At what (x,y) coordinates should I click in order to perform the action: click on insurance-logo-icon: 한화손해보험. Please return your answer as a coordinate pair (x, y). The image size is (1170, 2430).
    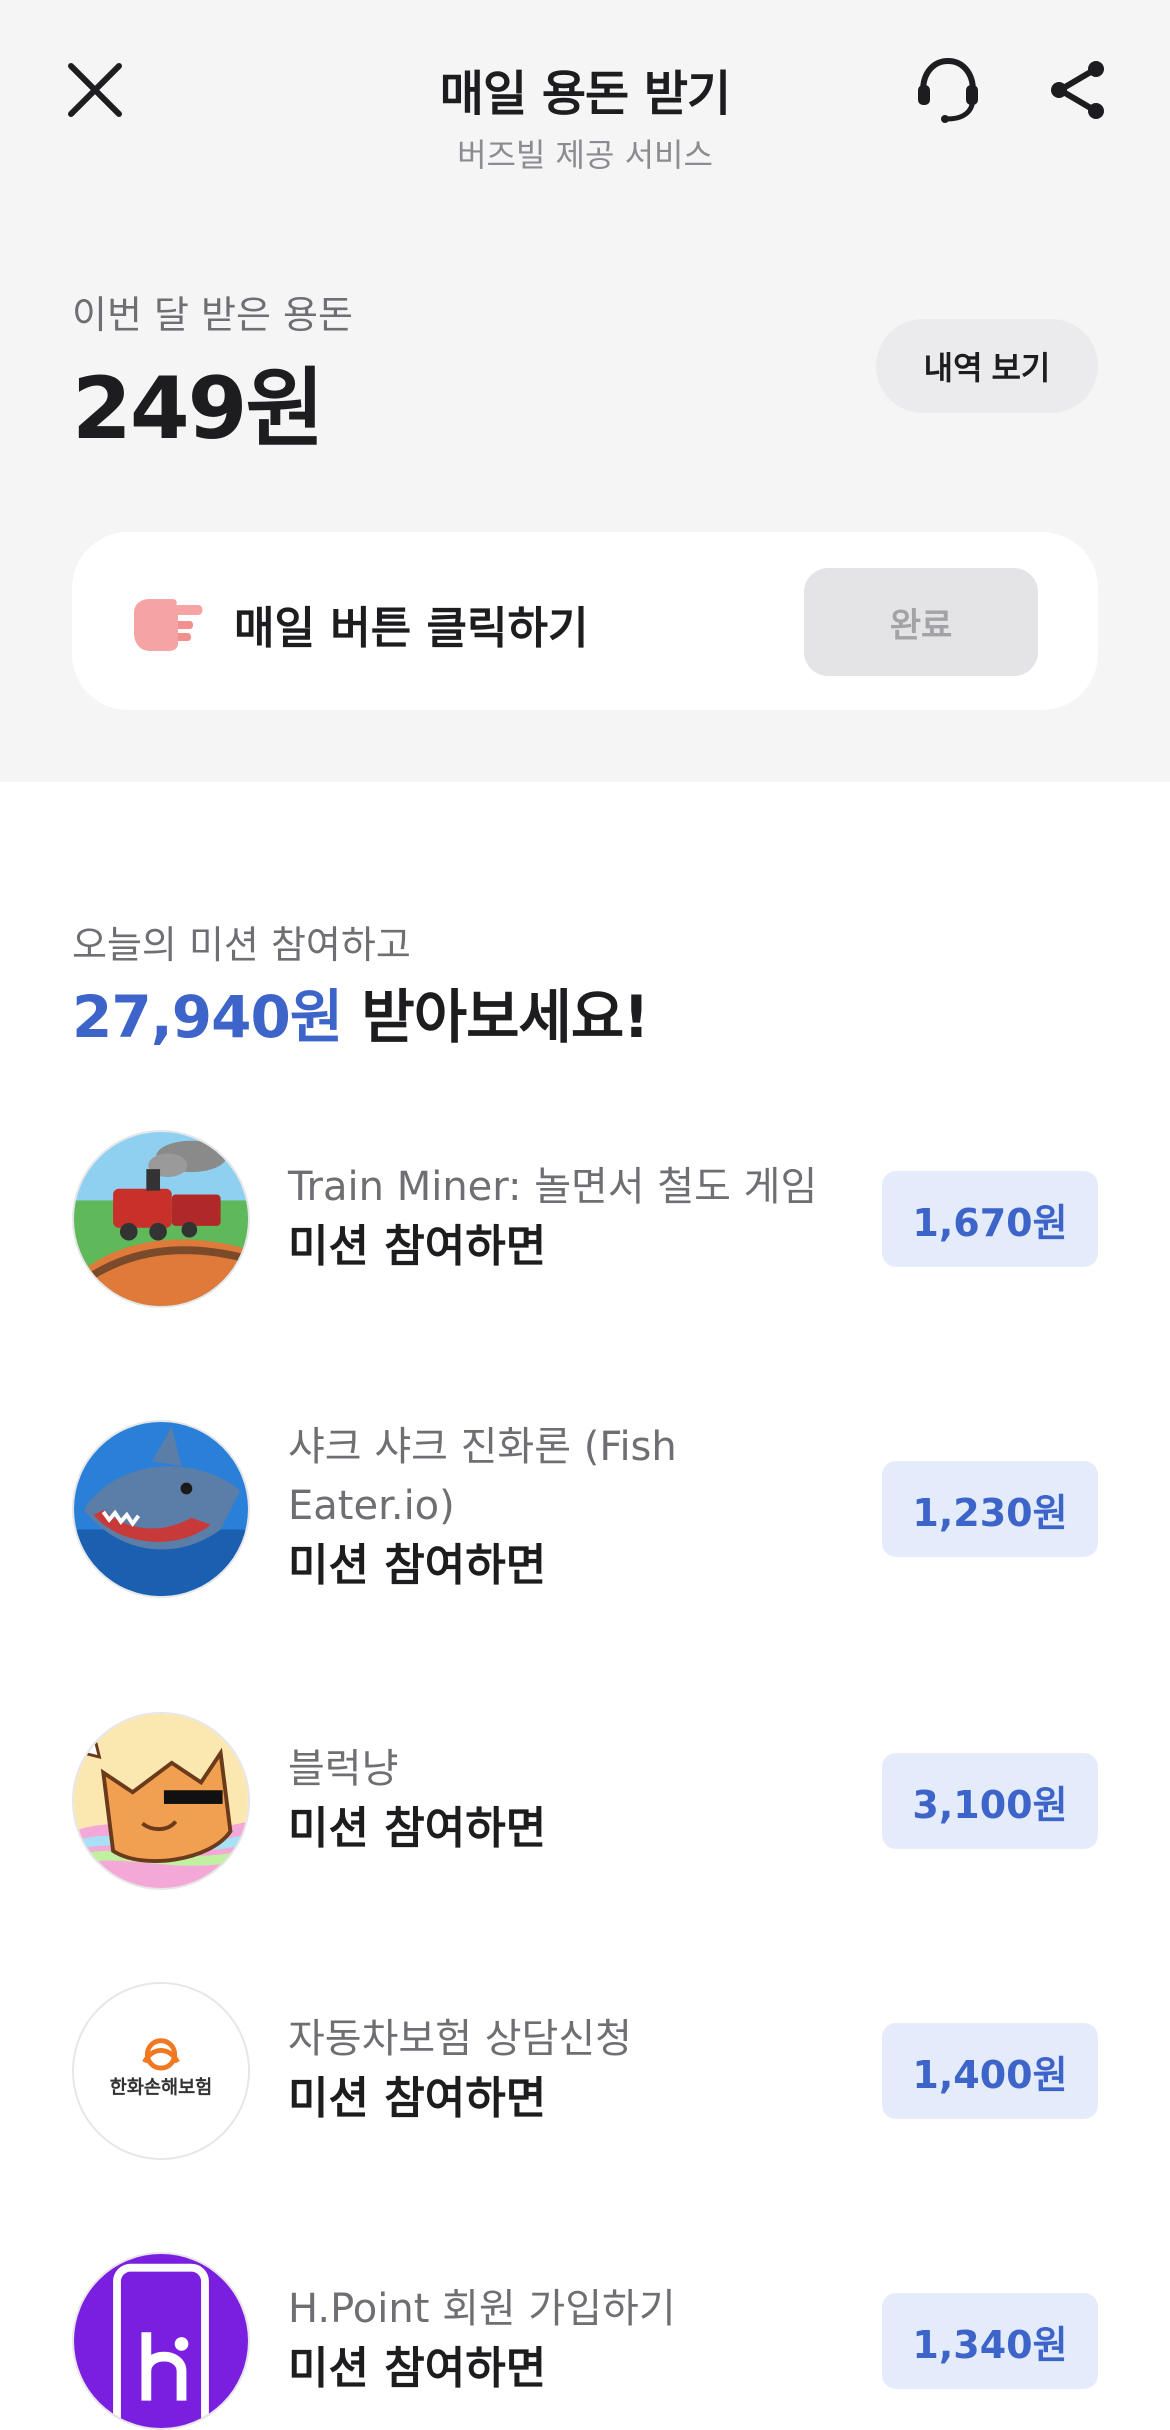
    Looking at the image, I should click on (161, 2071).